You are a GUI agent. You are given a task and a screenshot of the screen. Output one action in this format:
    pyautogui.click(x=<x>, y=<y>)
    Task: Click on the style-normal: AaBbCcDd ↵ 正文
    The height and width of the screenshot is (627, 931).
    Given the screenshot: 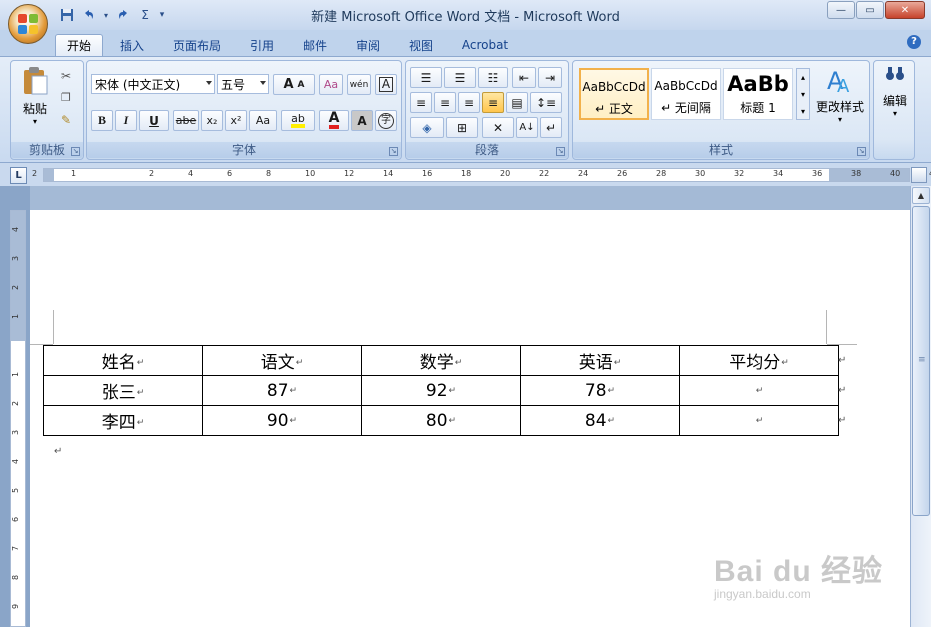 What is the action you would take?
    pyautogui.click(x=614, y=94)
    